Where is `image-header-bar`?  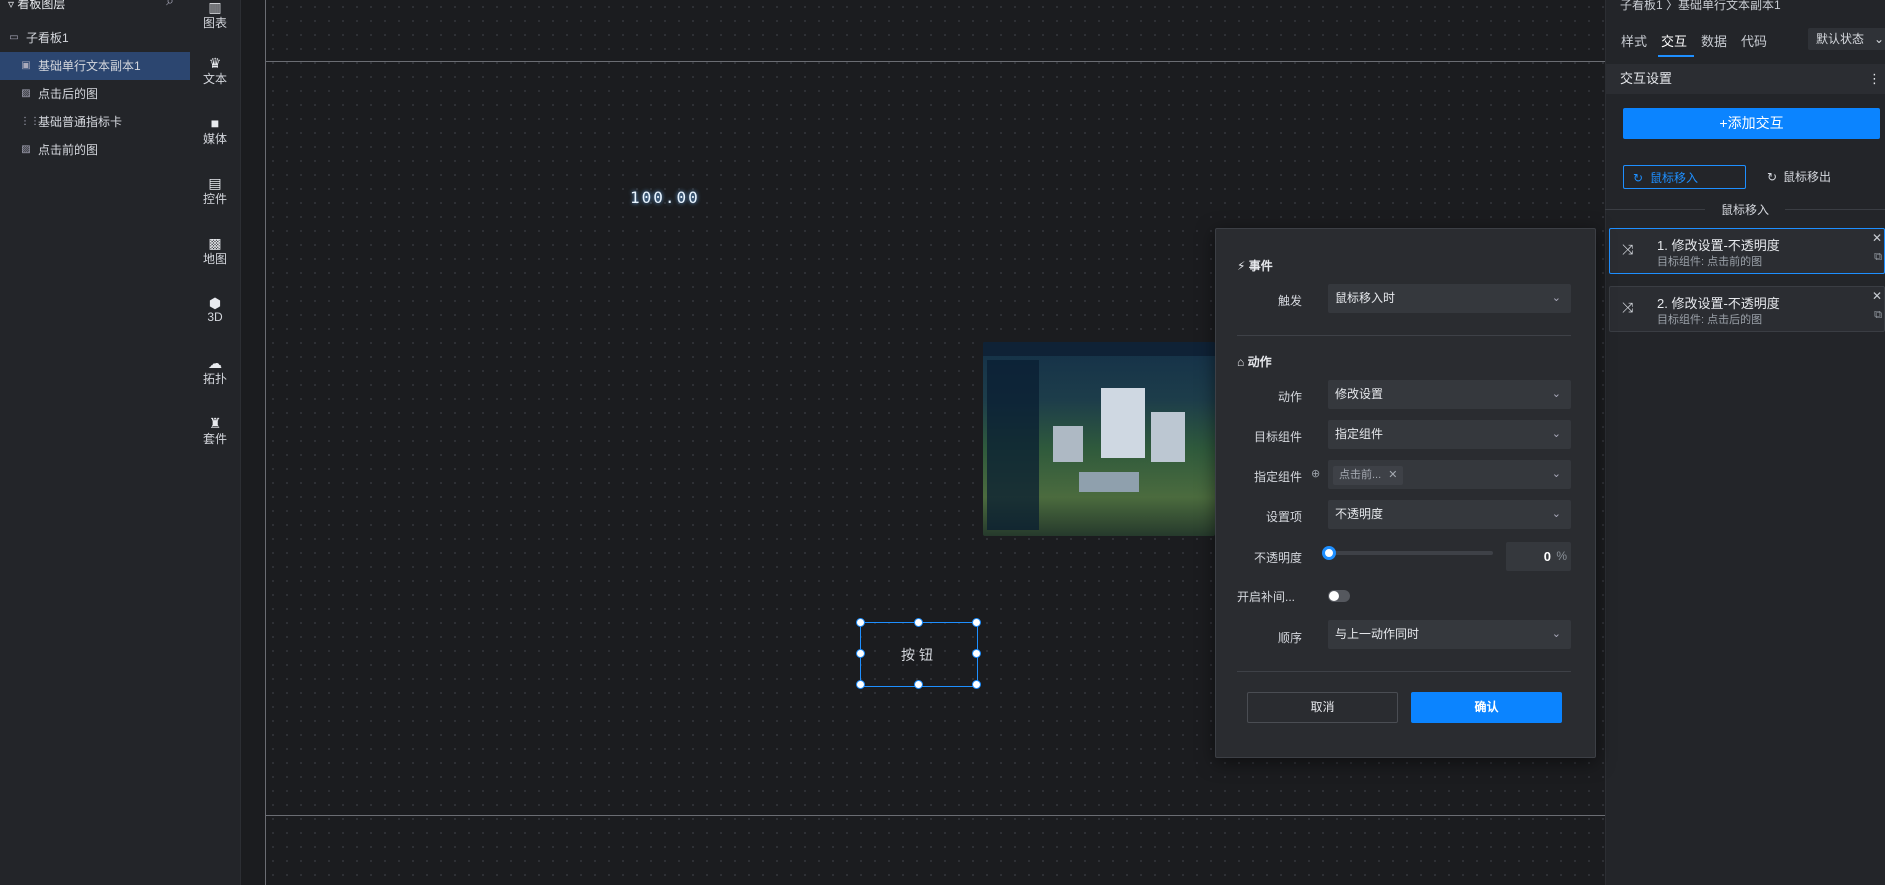
image-header-bar is located at coordinates (1099, 349).